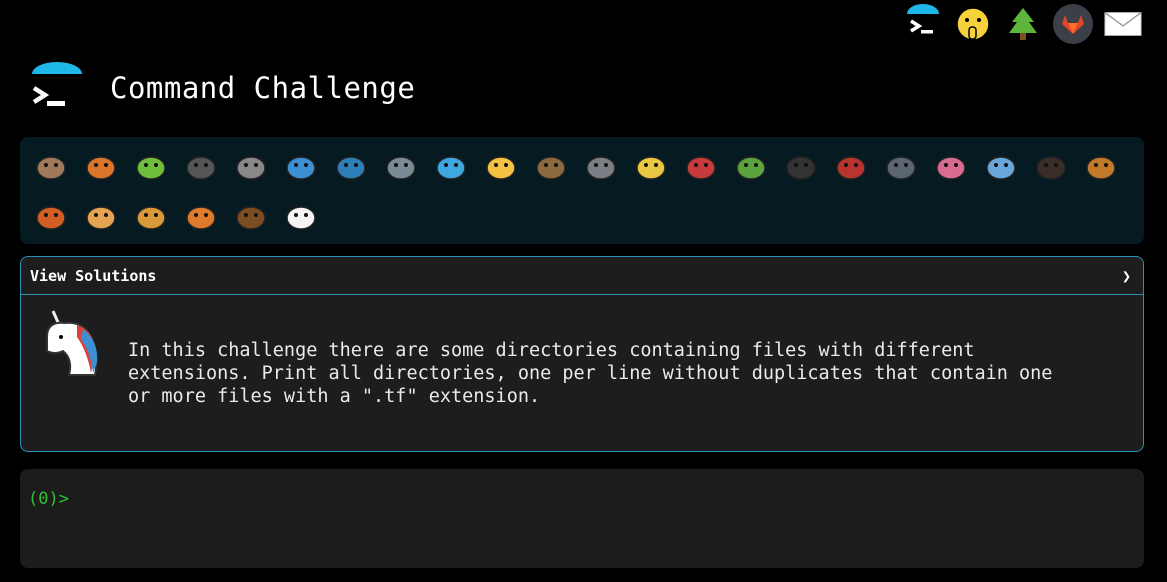 The width and height of the screenshot is (1167, 582). I want to click on spider-icon, so click(801, 166).